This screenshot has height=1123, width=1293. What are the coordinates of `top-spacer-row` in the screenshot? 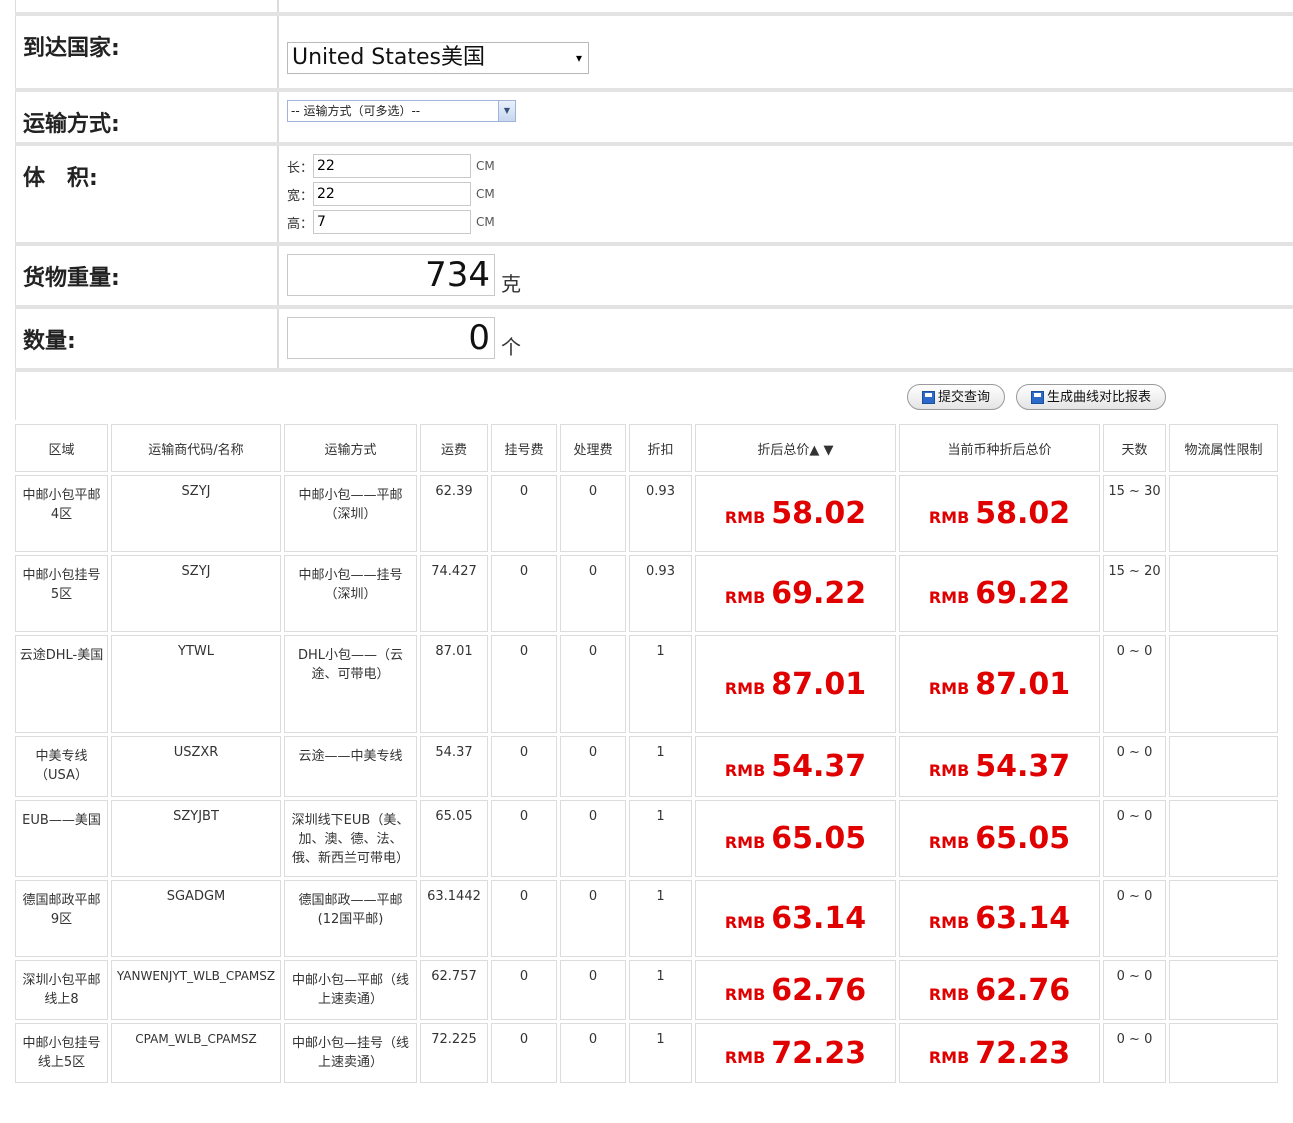 It's located at (654, 8).